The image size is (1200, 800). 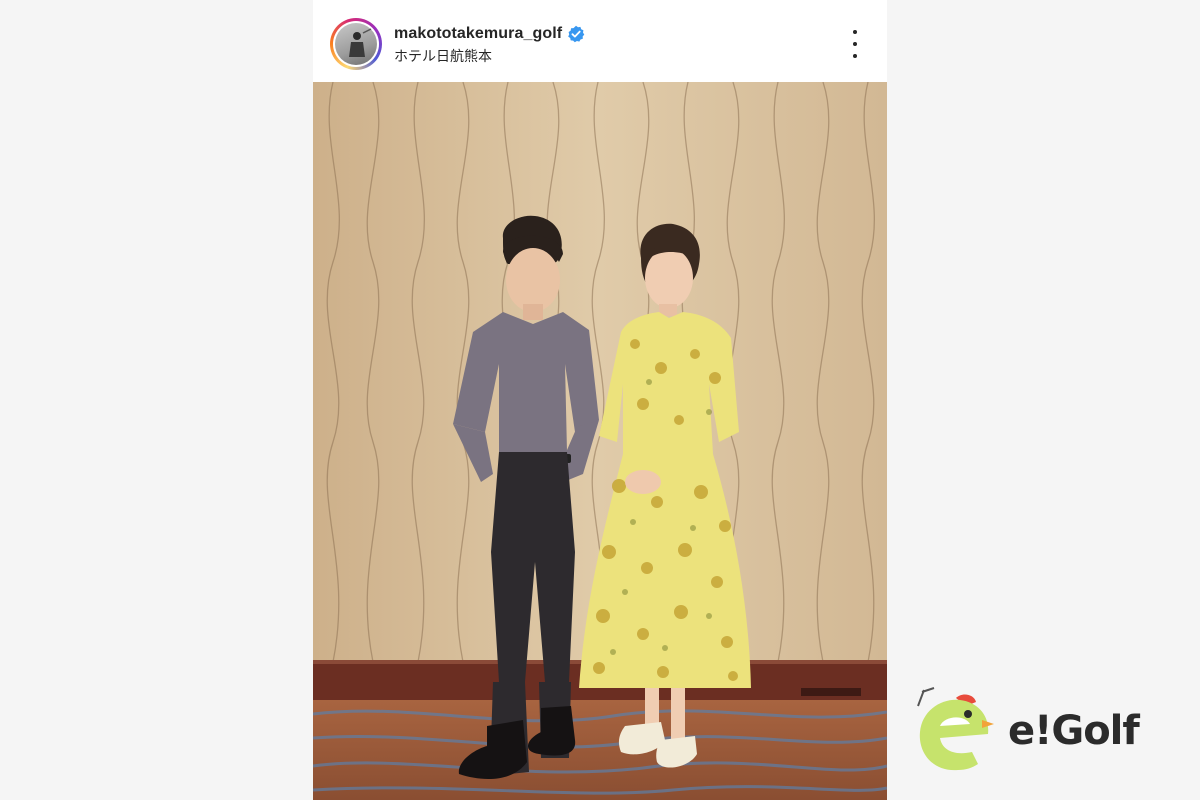 What do you see at coordinates (443, 56) in the screenshot?
I see `post-location: ホテル日航熊本` at bounding box center [443, 56].